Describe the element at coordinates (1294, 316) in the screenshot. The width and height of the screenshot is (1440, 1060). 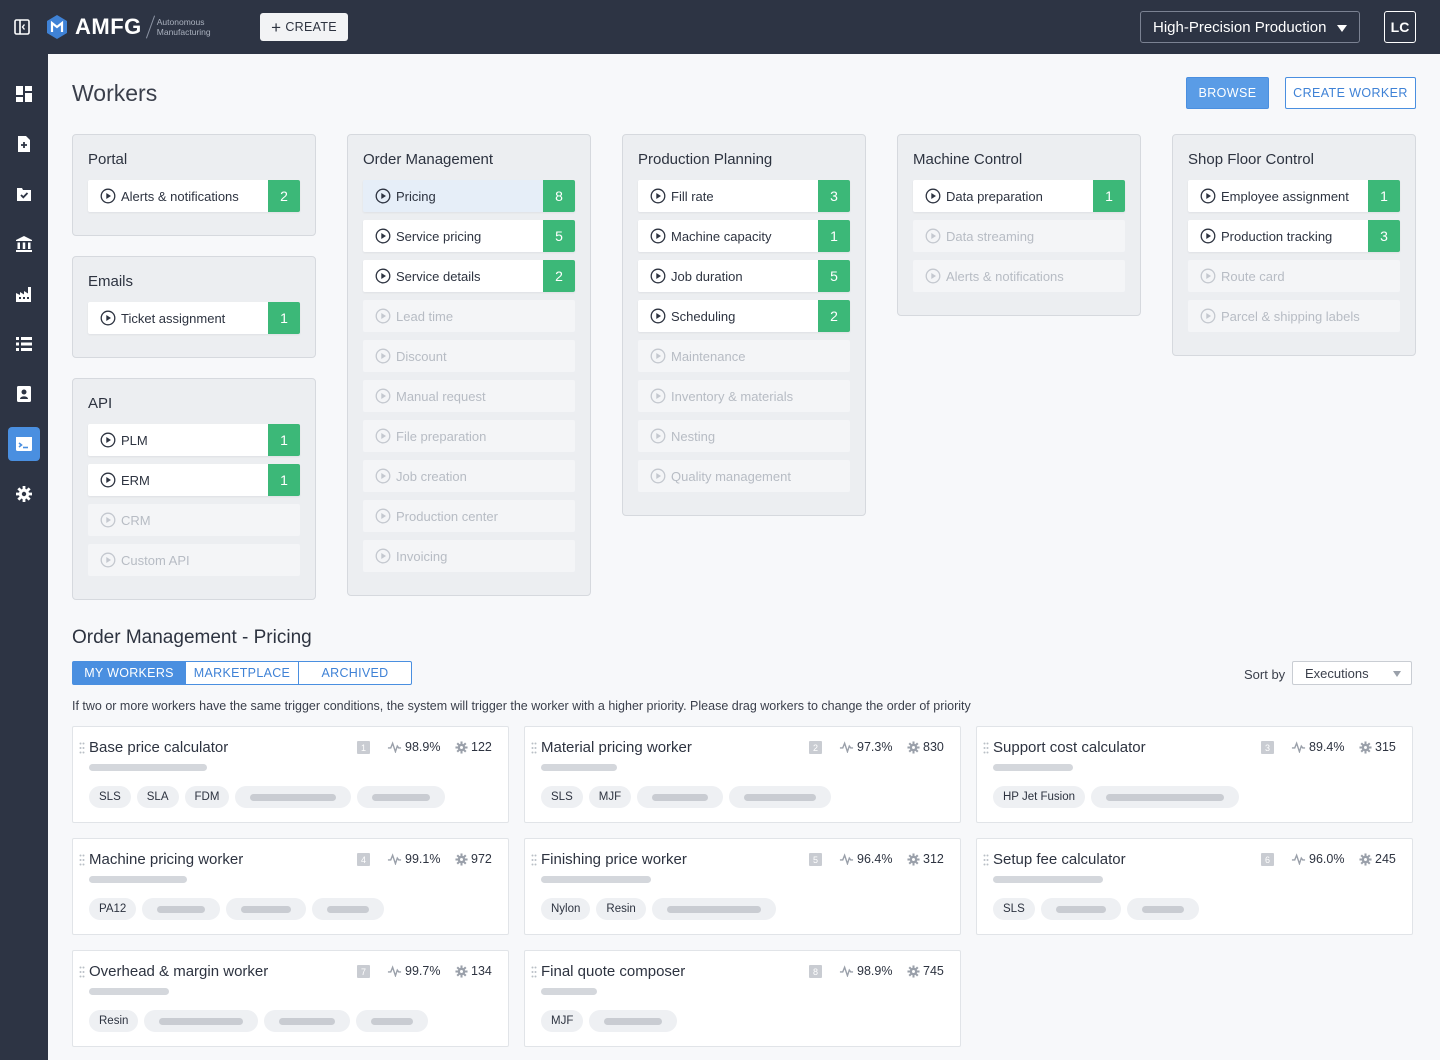
I see `trigger-parcel-and-shipping-labels: Parcel & shipping labels` at that location.